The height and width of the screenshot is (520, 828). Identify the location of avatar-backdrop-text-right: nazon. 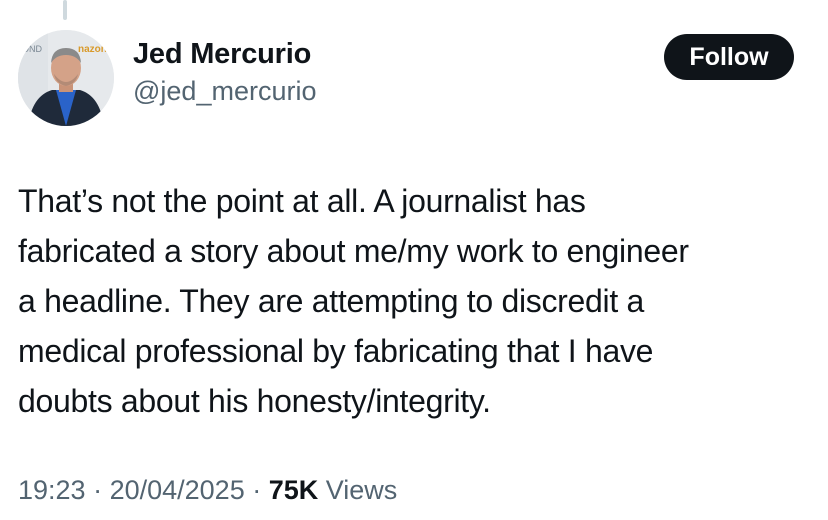
(92, 49).